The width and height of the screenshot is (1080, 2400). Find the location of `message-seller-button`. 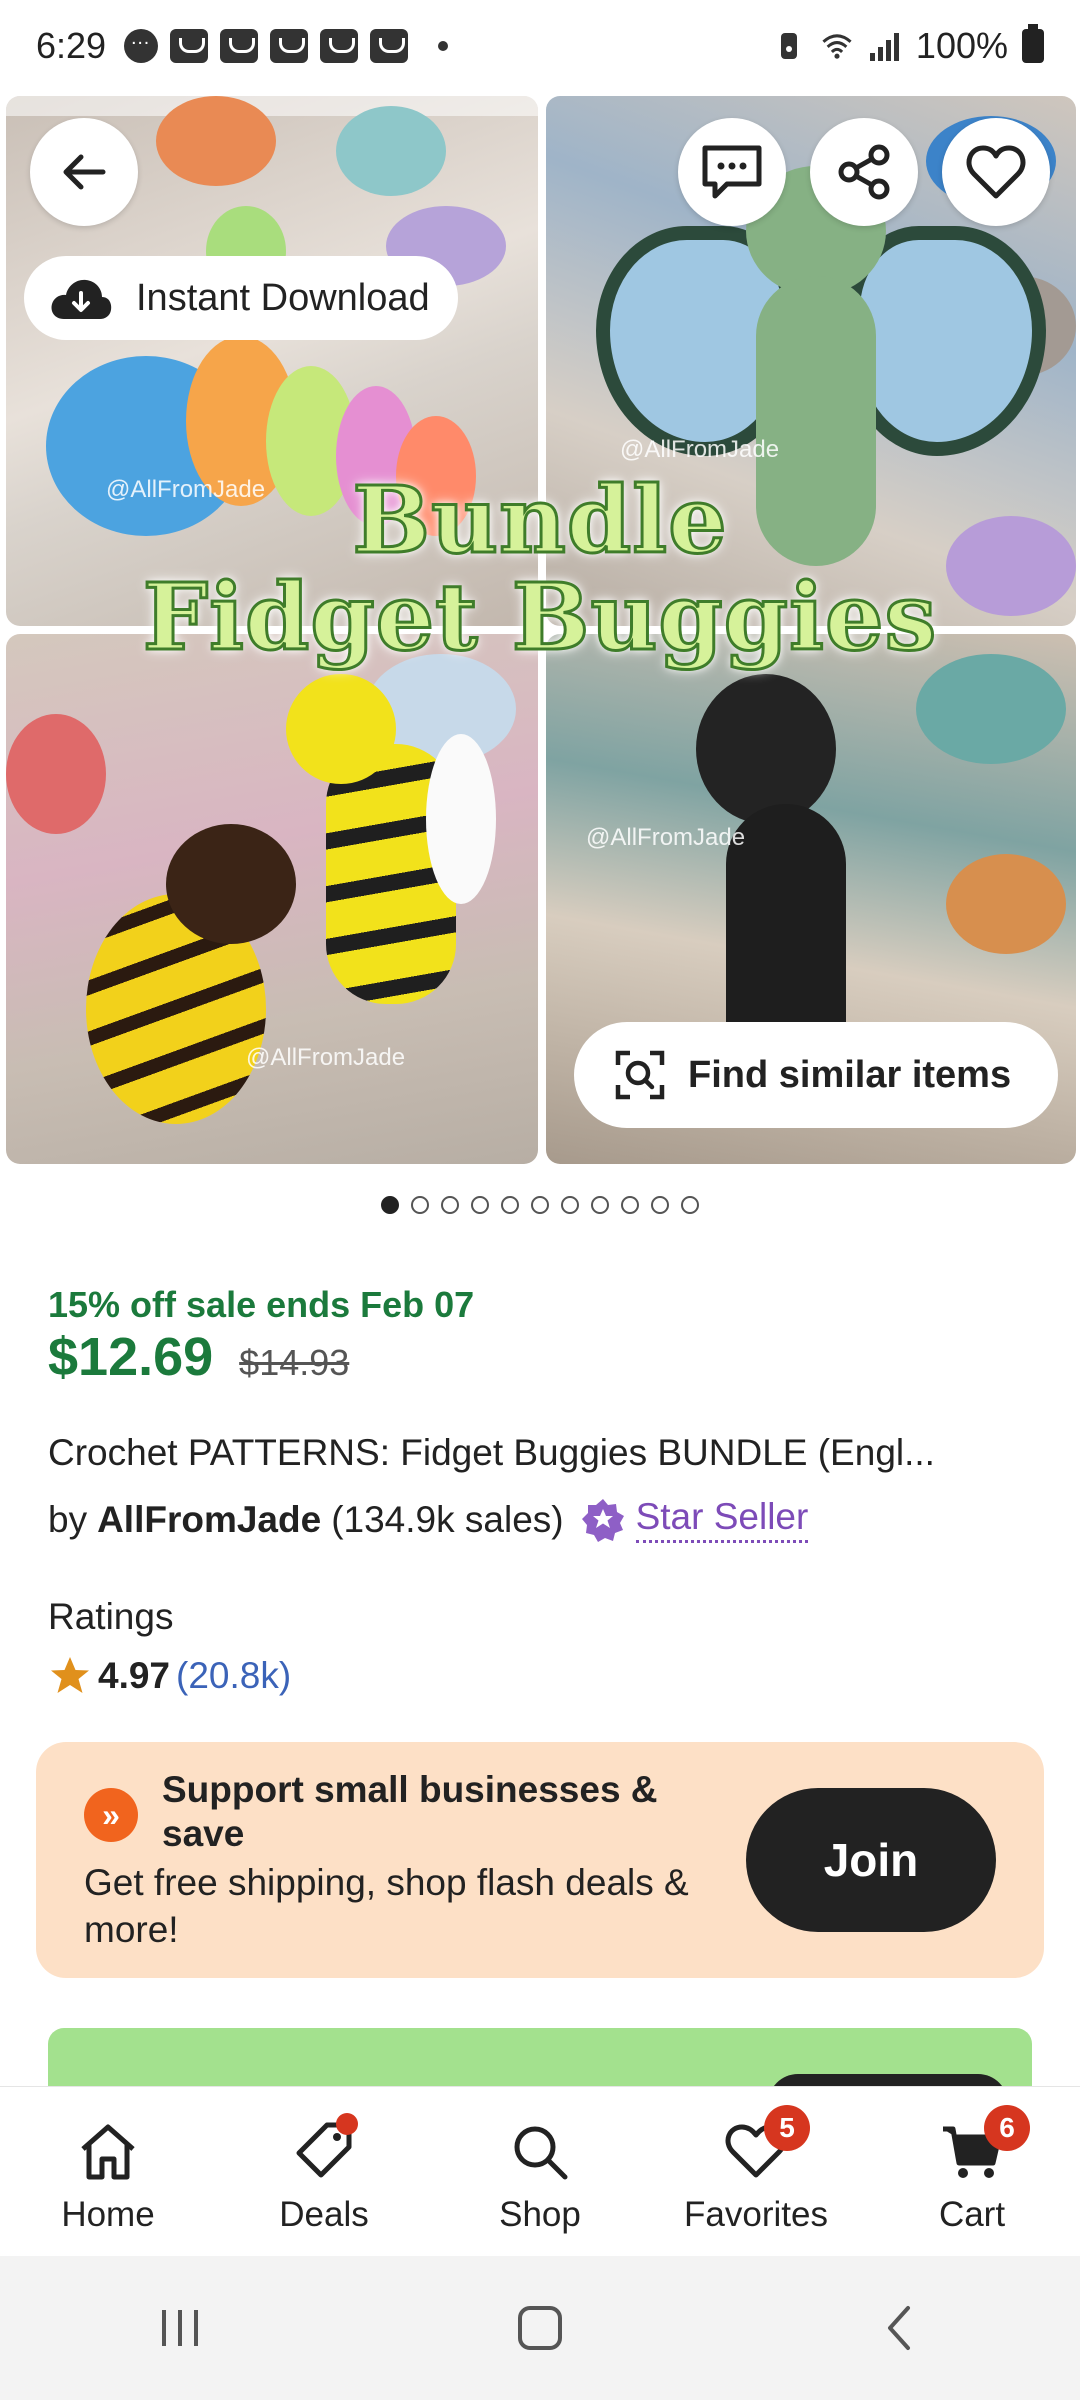

message-seller-button is located at coordinates (732, 172).